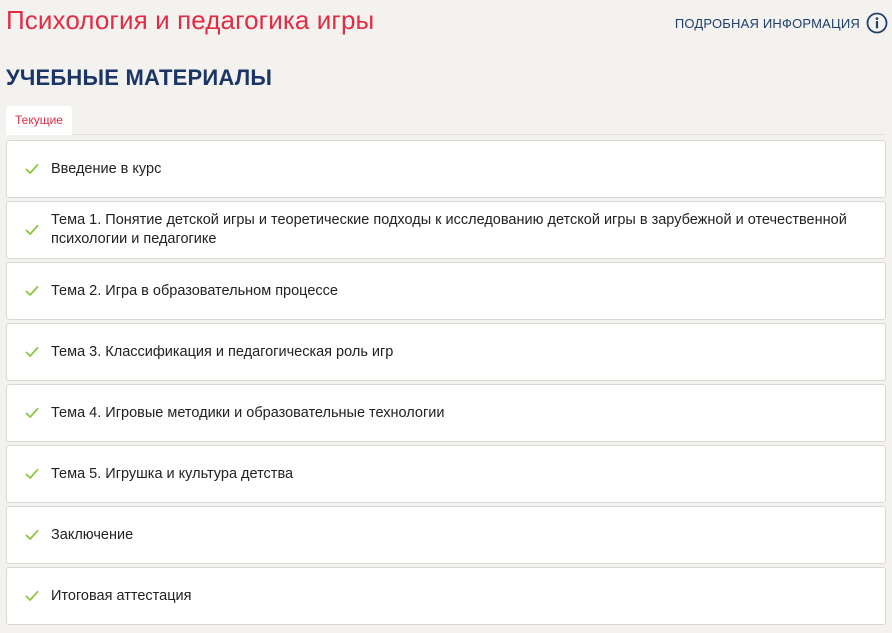 The image size is (892, 633). Describe the element at coordinates (767, 23) in the screenshot. I see `course-info-link-label: ПОДРОБНАЯ ИНФОРМАЦИЯ` at that location.